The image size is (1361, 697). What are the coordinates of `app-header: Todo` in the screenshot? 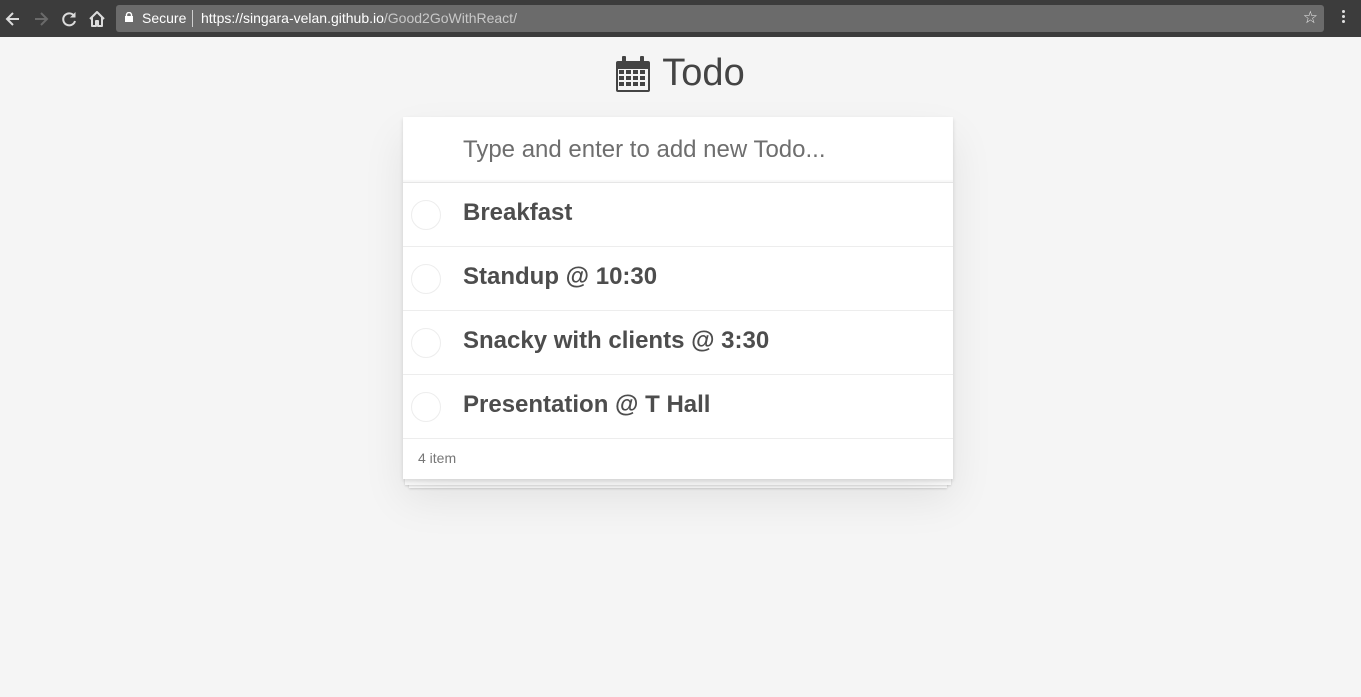 It's located at (680, 74).